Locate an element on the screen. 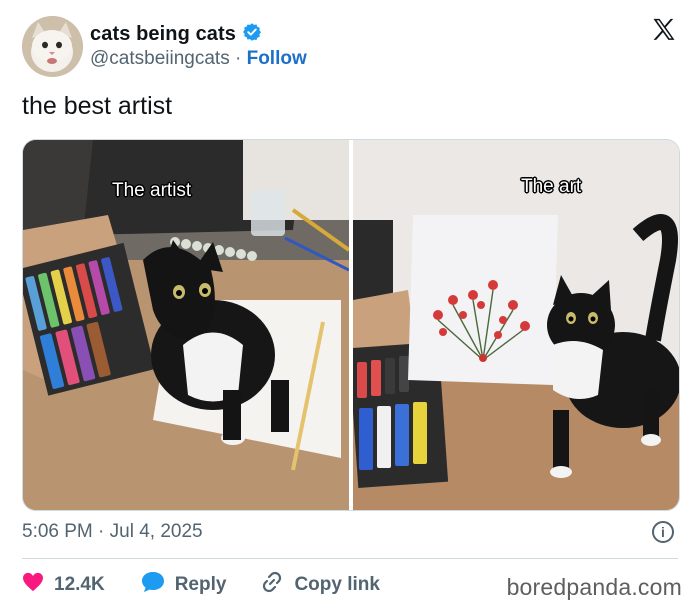  like-button: 12.4K is located at coordinates (63, 585).